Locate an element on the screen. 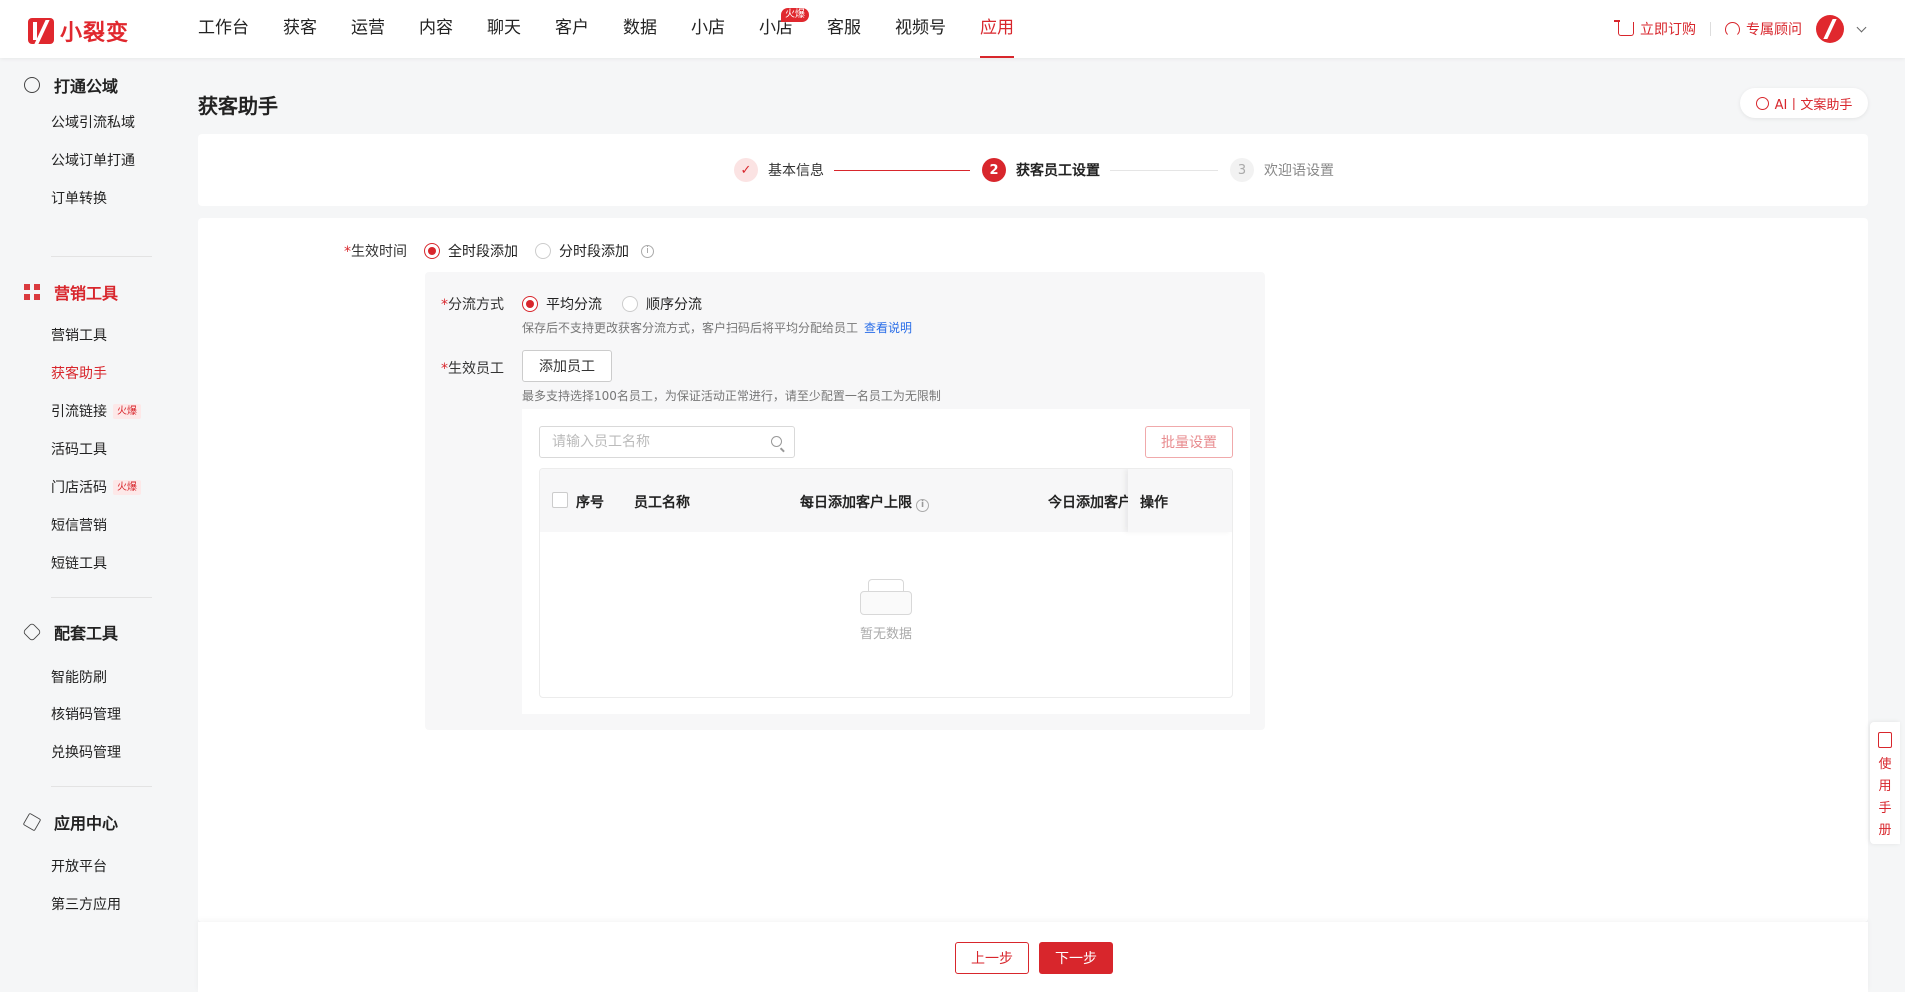  next-step-button: 下一步 is located at coordinates (1076, 958).